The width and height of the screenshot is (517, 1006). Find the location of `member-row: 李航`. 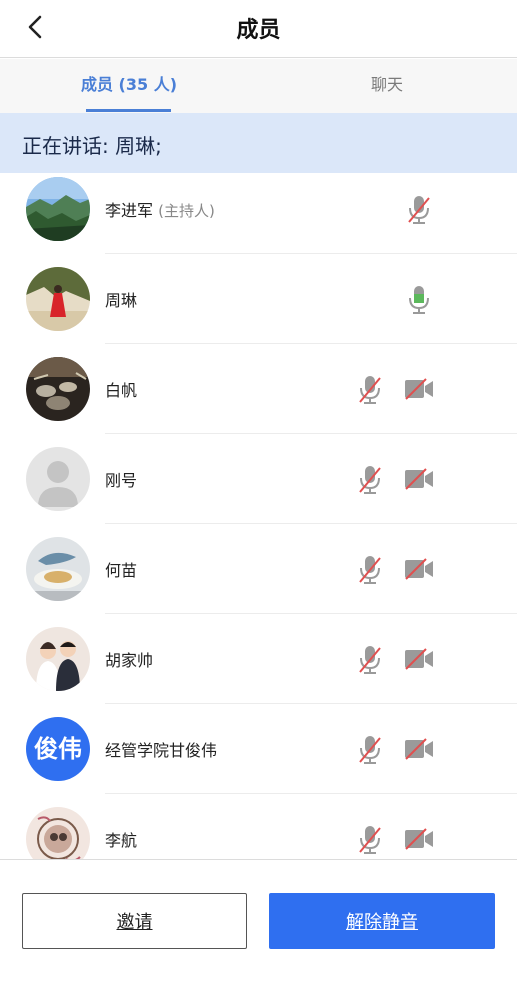

member-row: 李航 is located at coordinates (258, 826).